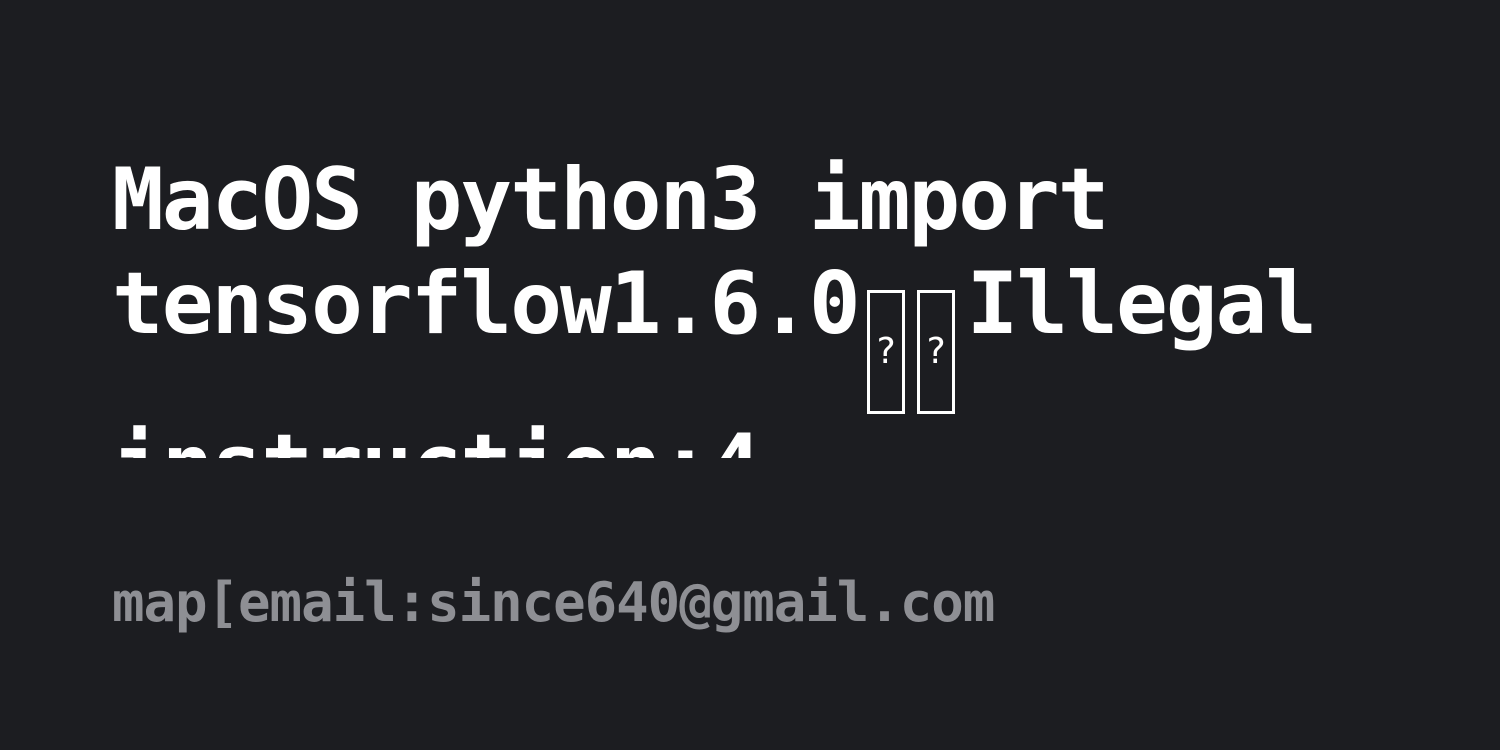 The height and width of the screenshot is (750, 1500). I want to click on title-line-2-end: Illegal, so click(1141, 304).